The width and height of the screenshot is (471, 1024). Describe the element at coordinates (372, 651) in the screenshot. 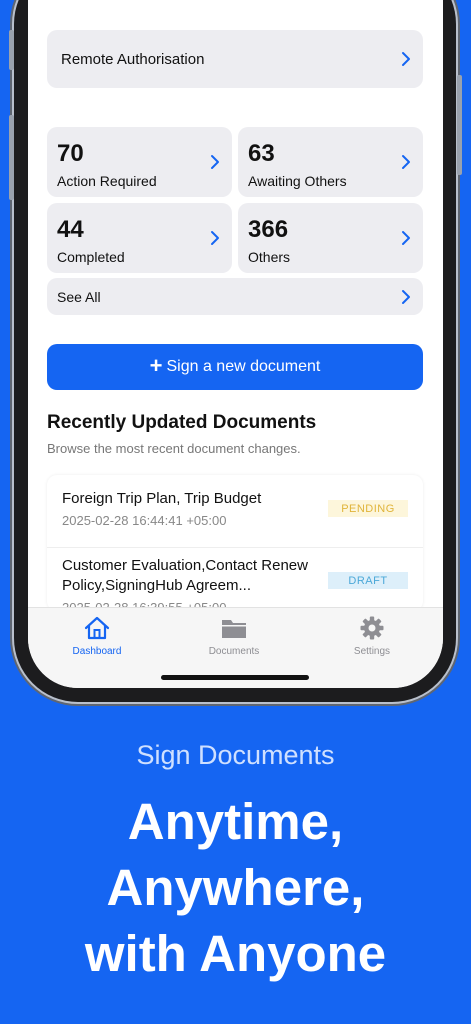

I see `tab-label: Settings` at that location.